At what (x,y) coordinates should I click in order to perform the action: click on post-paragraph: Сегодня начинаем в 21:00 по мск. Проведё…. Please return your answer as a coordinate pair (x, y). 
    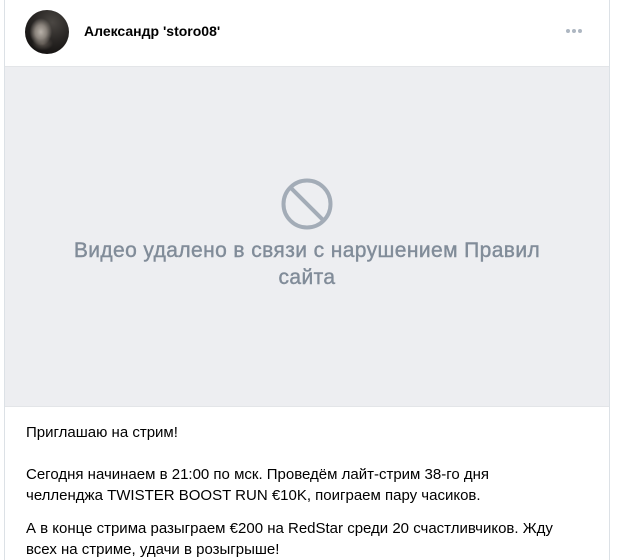
    Looking at the image, I should click on (307, 485).